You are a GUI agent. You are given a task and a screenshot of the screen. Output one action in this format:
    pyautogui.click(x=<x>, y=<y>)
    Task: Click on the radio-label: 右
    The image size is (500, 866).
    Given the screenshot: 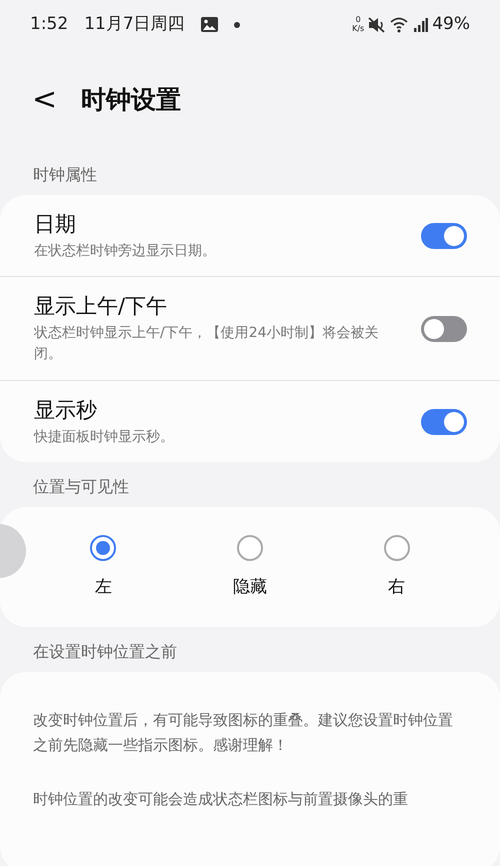 What is the action you would take?
    pyautogui.click(x=397, y=588)
    